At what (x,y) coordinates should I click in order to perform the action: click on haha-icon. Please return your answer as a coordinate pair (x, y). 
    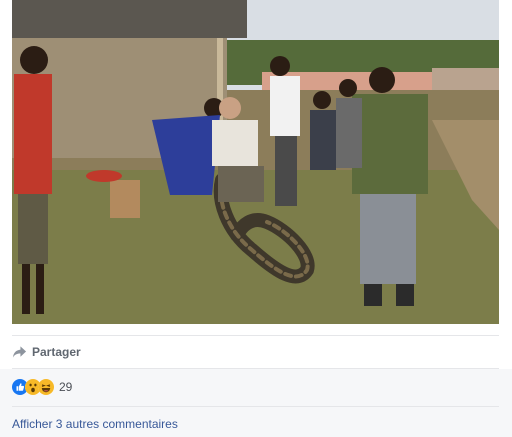
    Looking at the image, I should click on (46, 387).